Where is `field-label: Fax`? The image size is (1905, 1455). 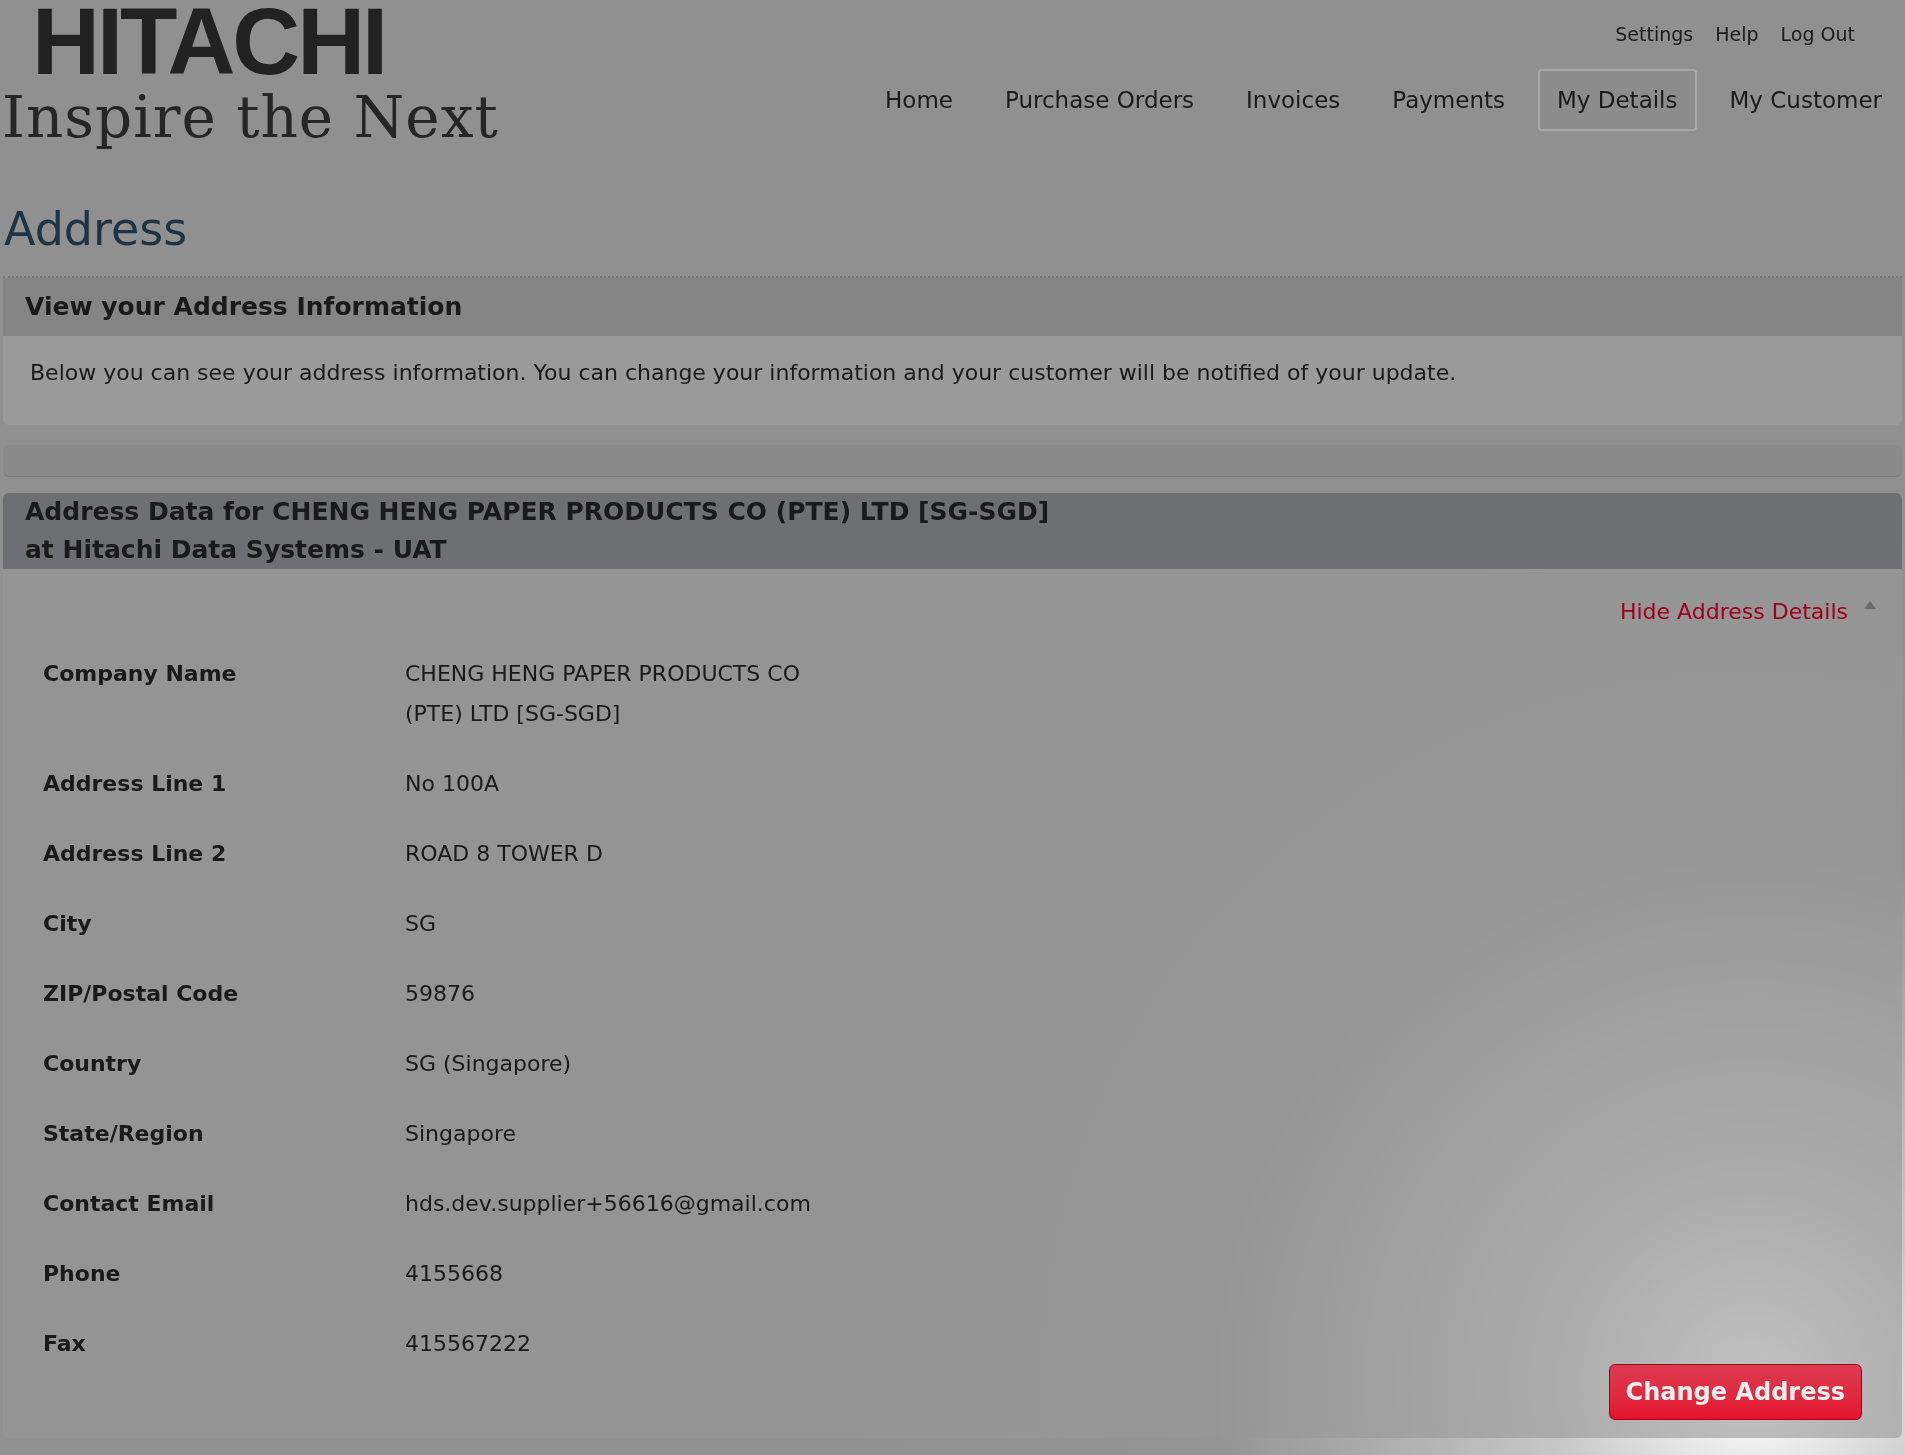 field-label: Fax is located at coordinates (65, 1344).